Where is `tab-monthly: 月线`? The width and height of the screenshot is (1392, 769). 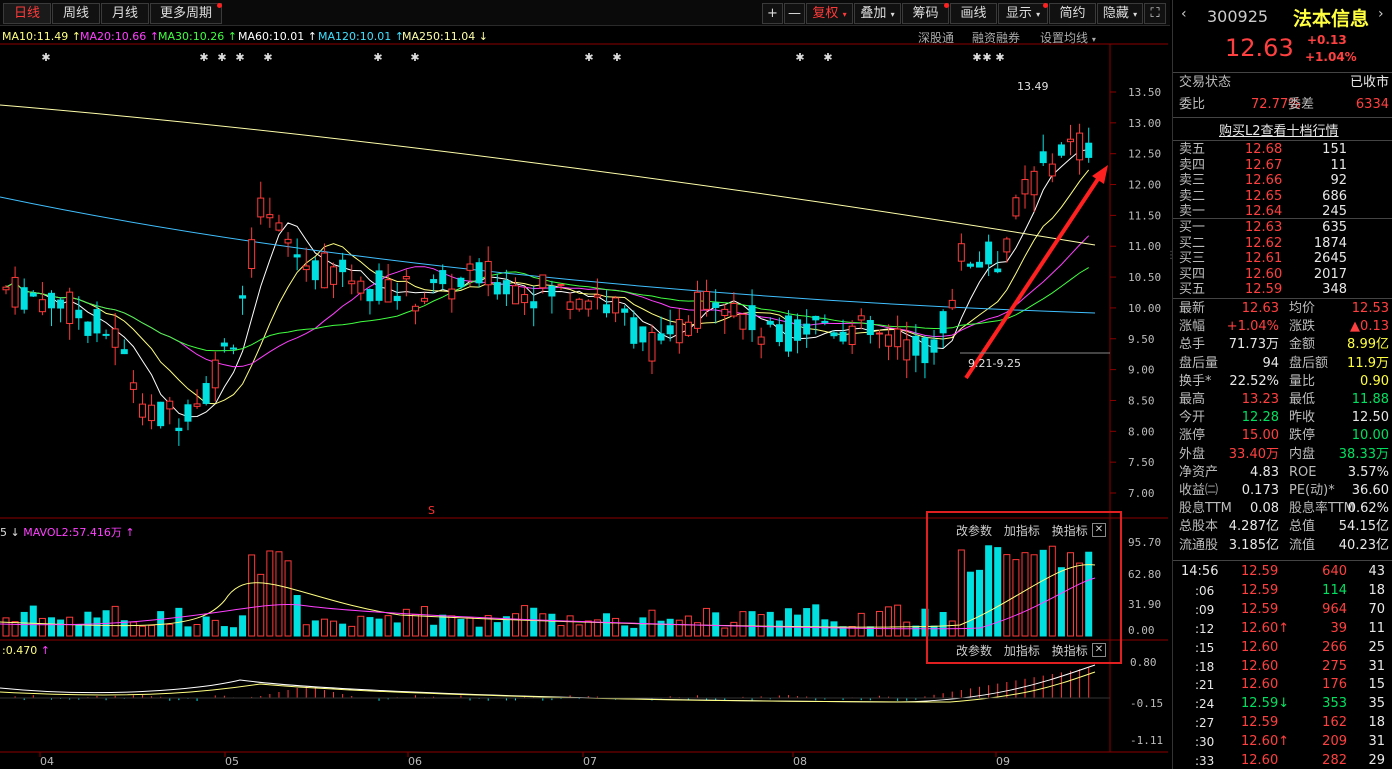
tab-monthly: 月线 is located at coordinates (125, 13).